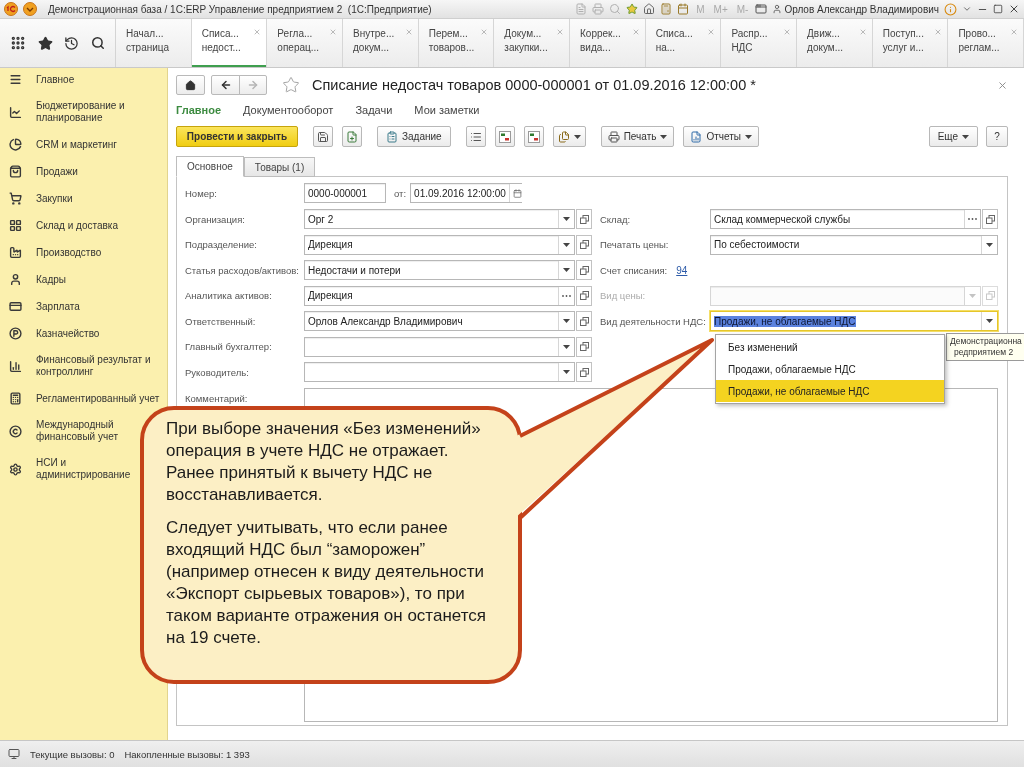  Describe the element at coordinates (43, 79) in the screenshot. I see `section-item: Главное` at that location.